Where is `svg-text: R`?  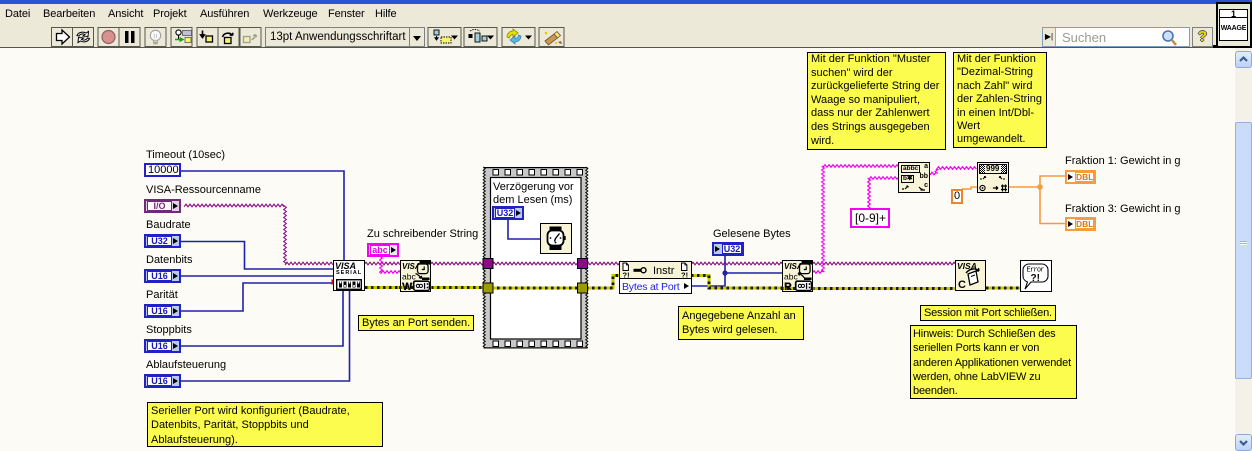 svg-text: R is located at coordinates (788, 287).